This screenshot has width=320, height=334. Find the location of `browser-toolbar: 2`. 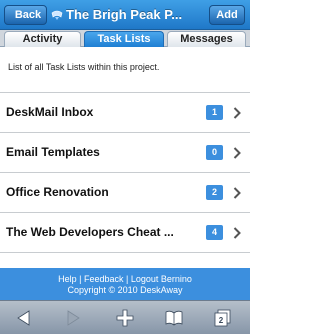

browser-toolbar: 2 is located at coordinates (125, 317).